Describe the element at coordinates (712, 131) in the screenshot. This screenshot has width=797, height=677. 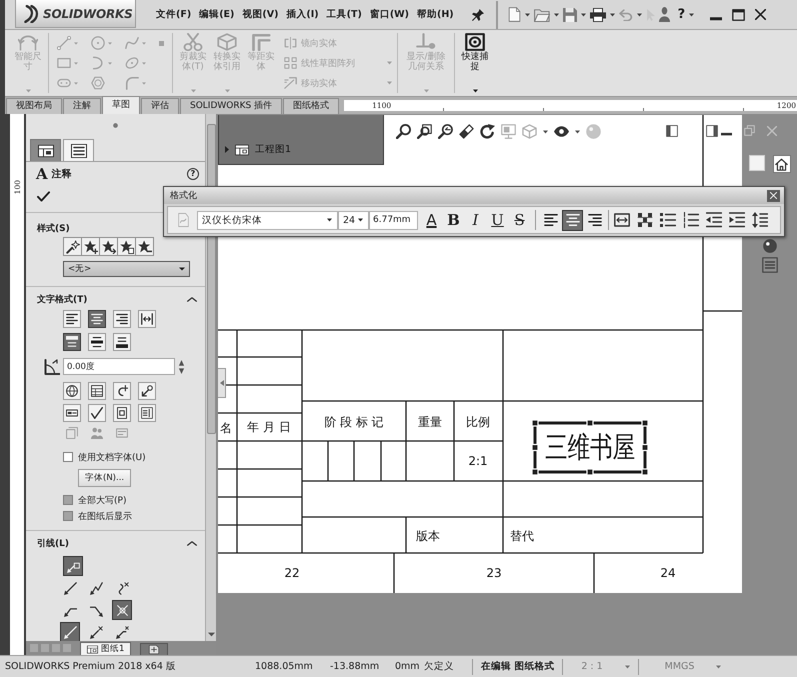
I see `right-pane-icon` at that location.